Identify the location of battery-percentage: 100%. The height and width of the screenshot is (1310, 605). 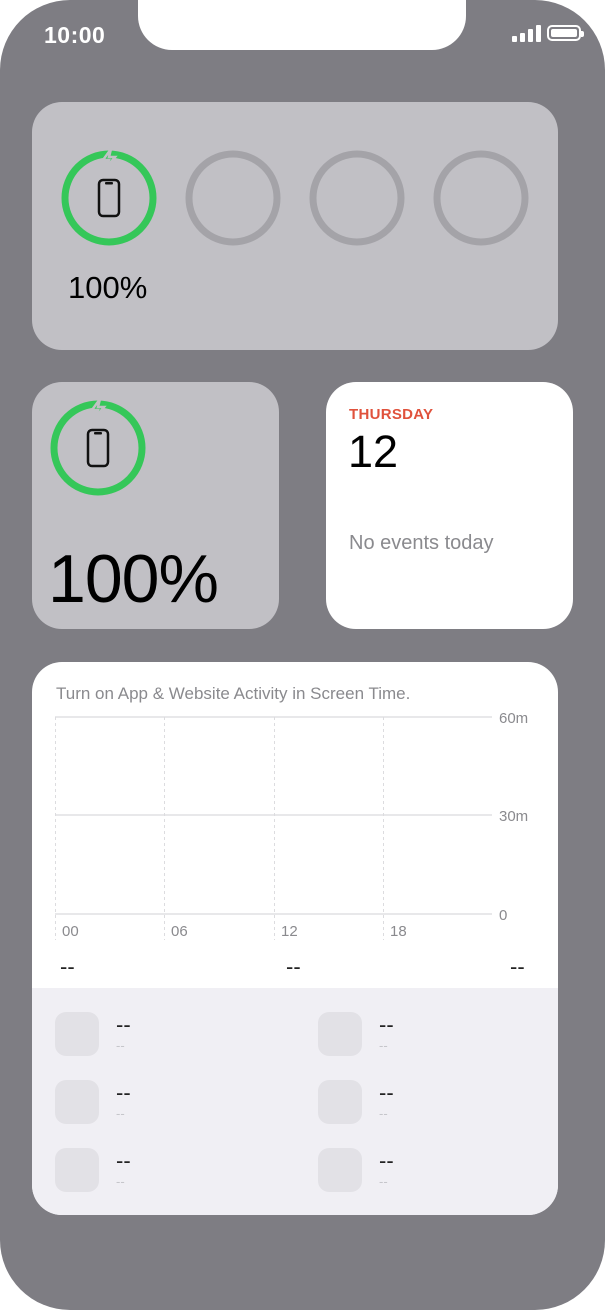
(108, 287).